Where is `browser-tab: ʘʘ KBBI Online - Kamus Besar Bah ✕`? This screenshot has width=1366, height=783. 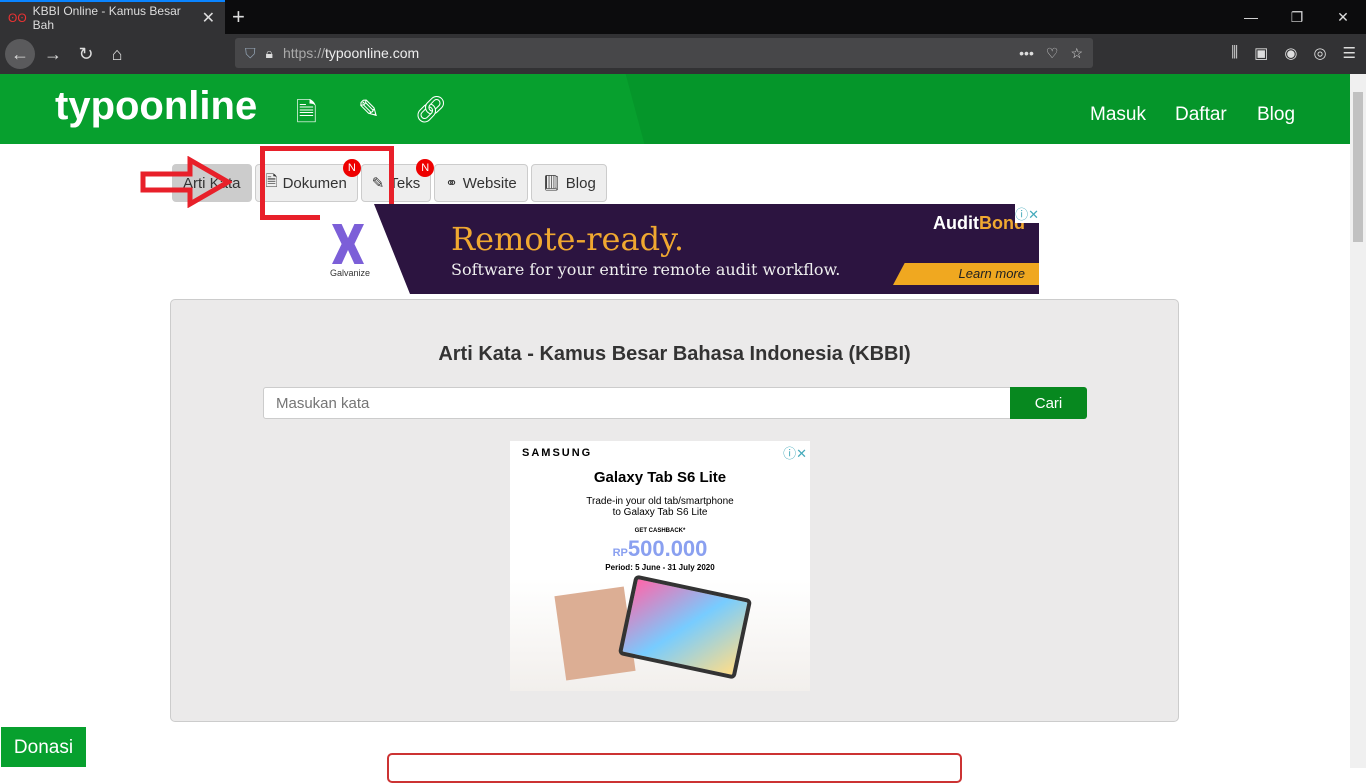
browser-tab: ʘʘ KBBI Online - Kamus Besar Bah ✕ is located at coordinates (112, 17).